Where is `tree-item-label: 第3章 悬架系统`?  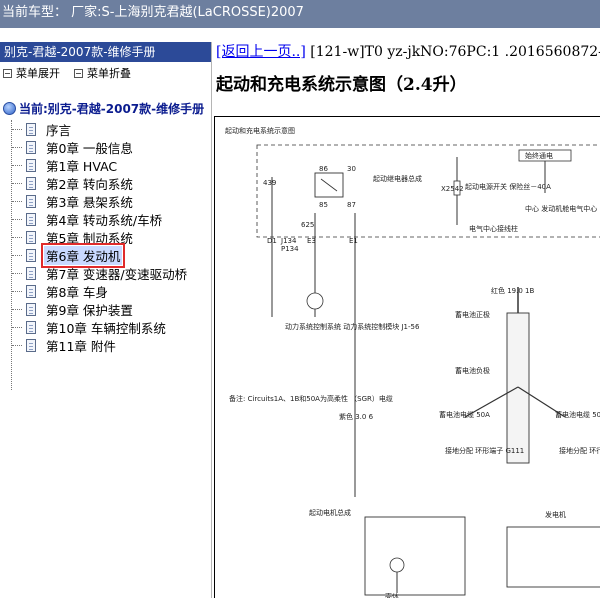
tree-item-label: 第3章 悬架系统 is located at coordinates (89, 202).